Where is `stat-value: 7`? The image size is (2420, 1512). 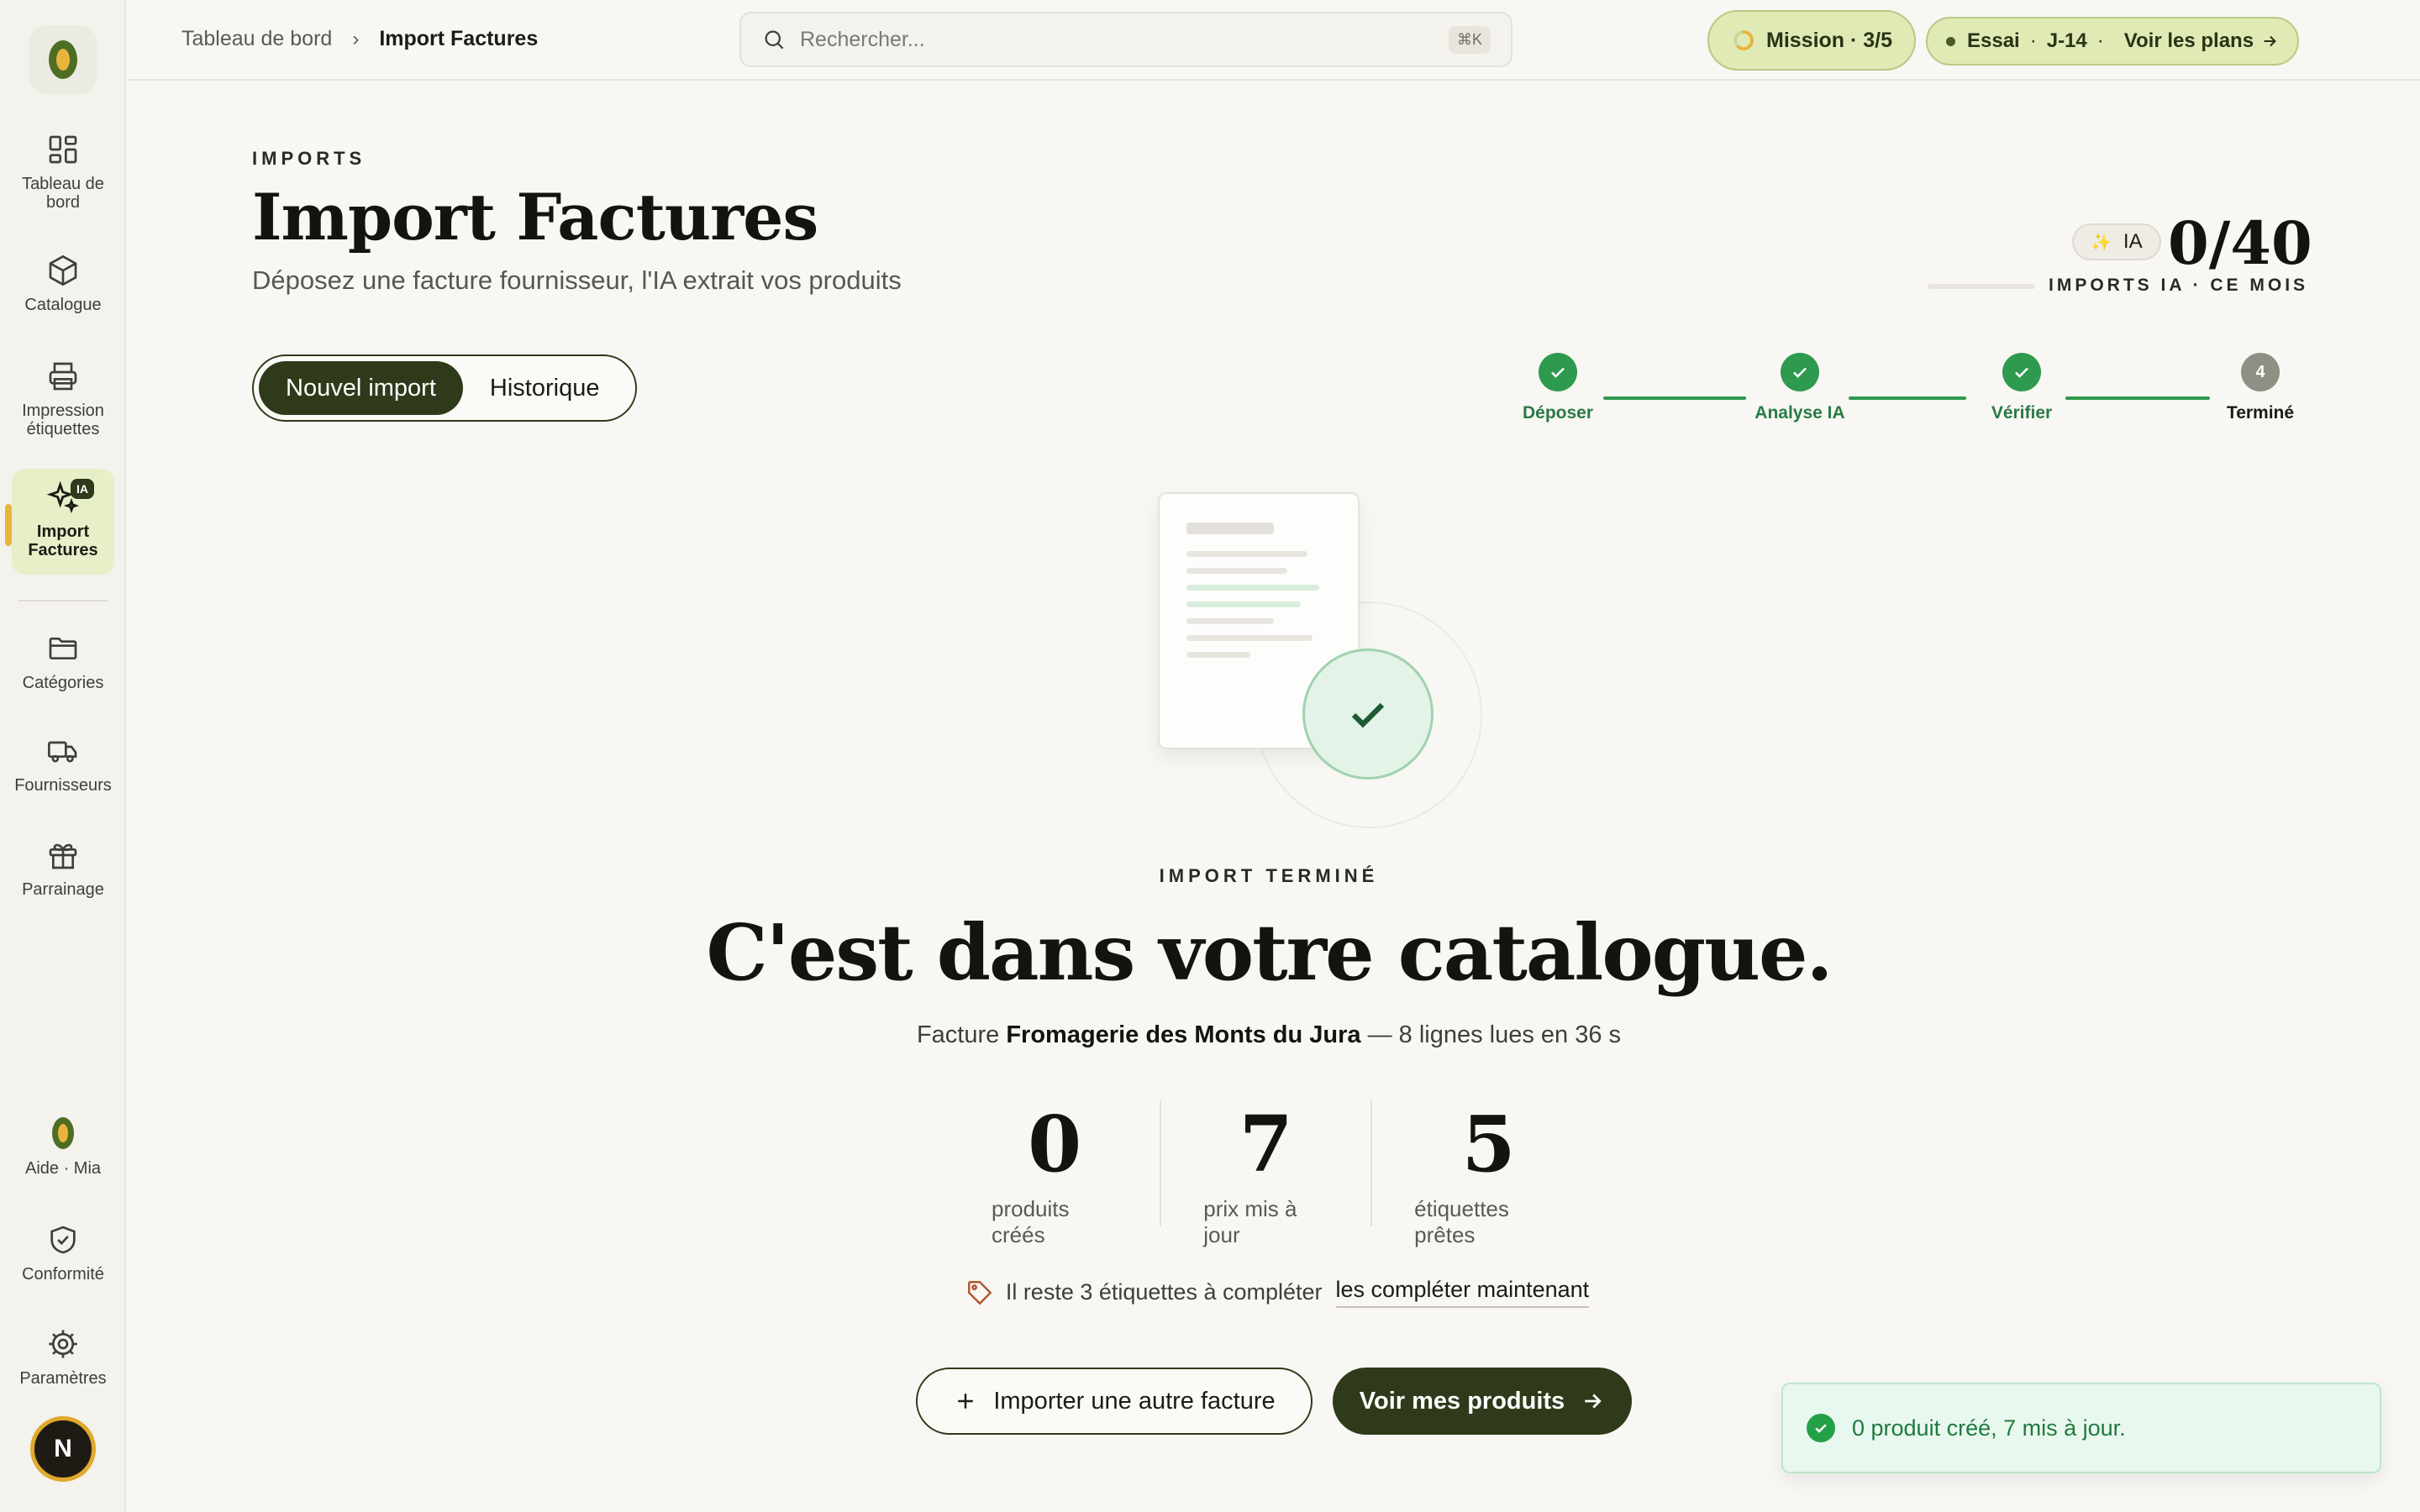 stat-value: 7 is located at coordinates (1266, 1144).